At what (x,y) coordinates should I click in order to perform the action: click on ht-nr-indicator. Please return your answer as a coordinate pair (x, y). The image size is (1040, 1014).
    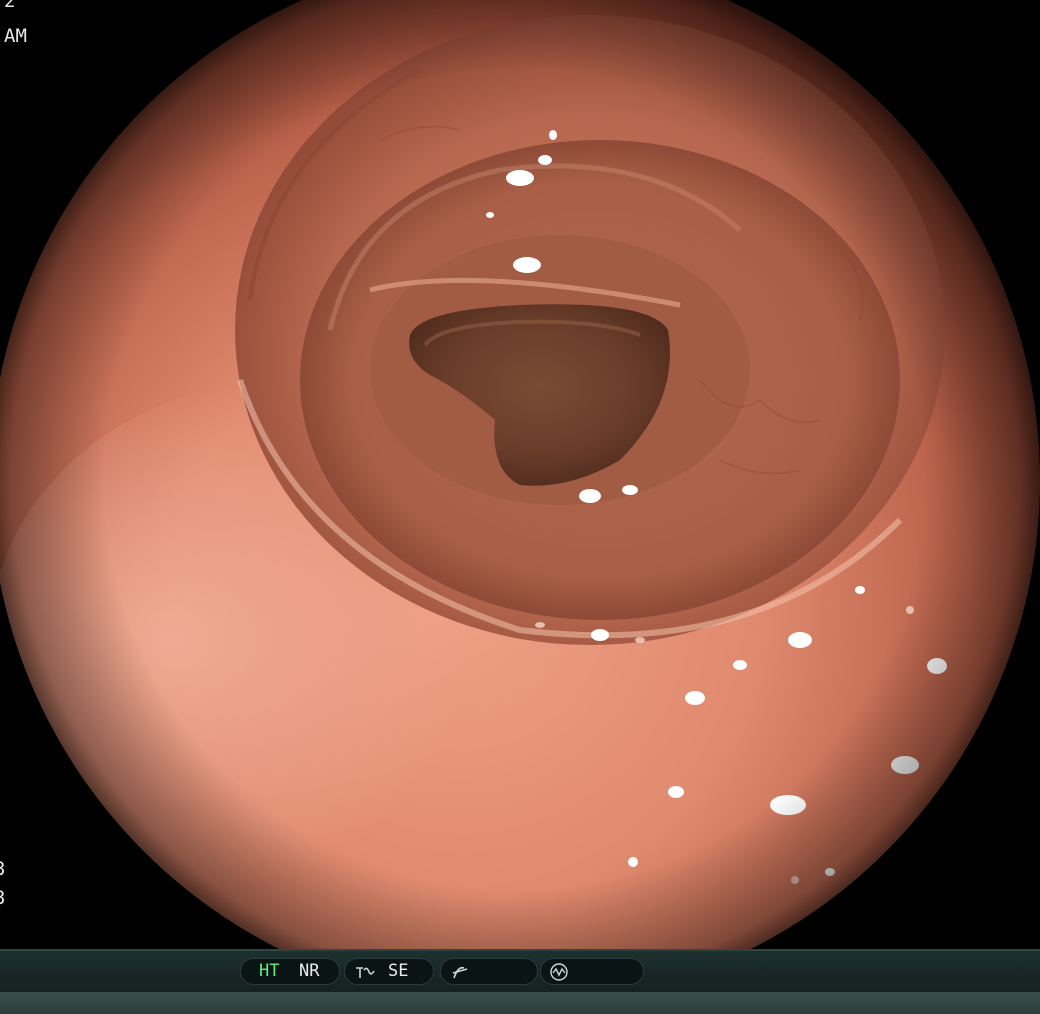
    Looking at the image, I should click on (290, 971).